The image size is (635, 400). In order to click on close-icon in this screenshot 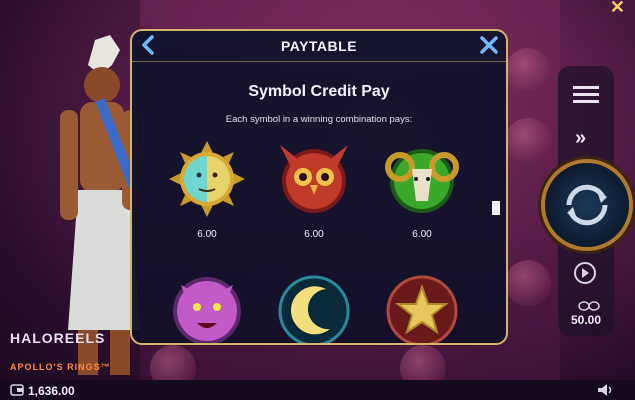, I will do `click(489, 45)`.